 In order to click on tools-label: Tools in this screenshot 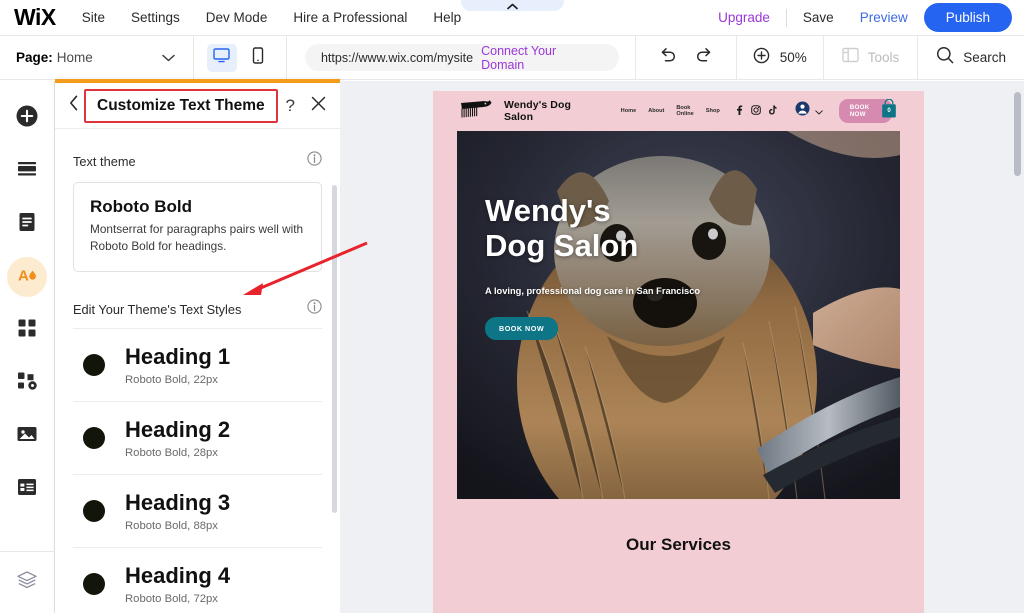, I will do `click(883, 57)`.